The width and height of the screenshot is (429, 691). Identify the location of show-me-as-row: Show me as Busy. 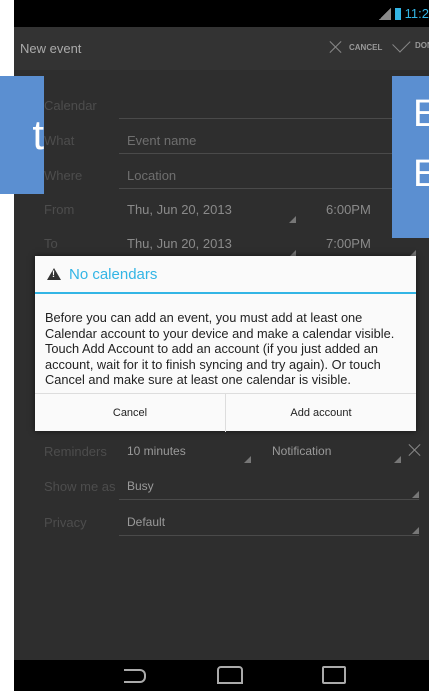
(221, 486).